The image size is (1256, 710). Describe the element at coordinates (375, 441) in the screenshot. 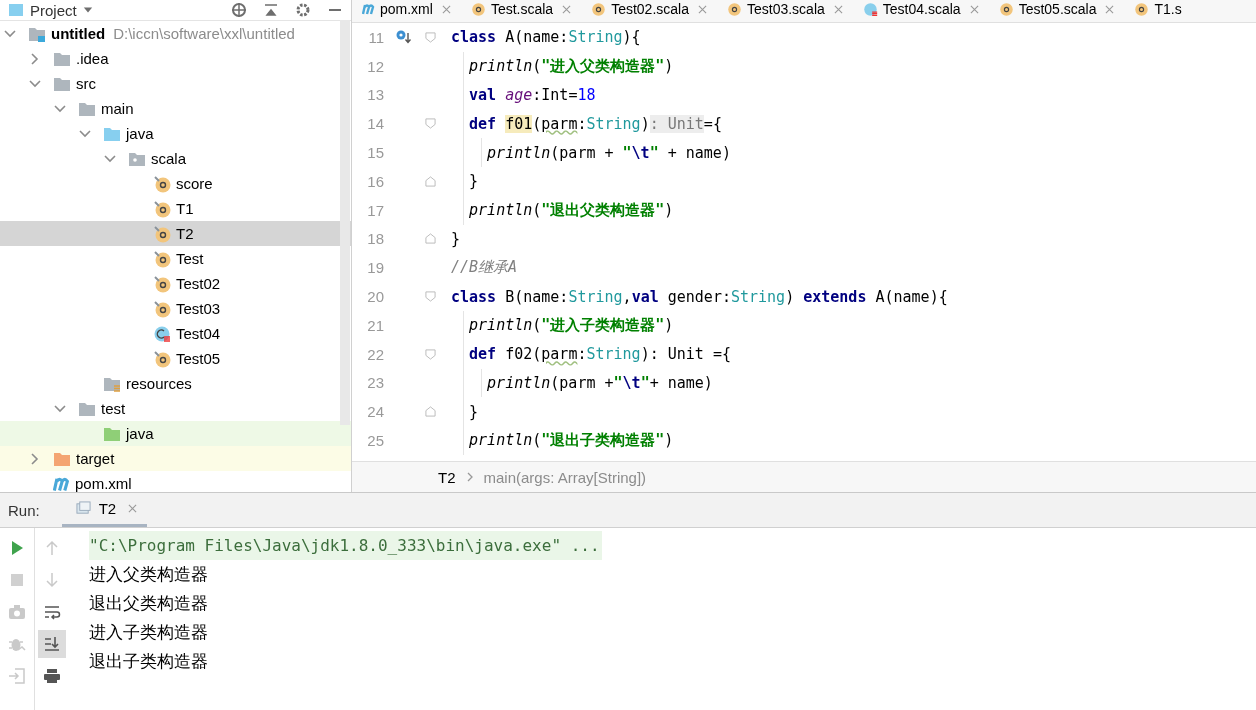

I see `line-number: 25` at that location.